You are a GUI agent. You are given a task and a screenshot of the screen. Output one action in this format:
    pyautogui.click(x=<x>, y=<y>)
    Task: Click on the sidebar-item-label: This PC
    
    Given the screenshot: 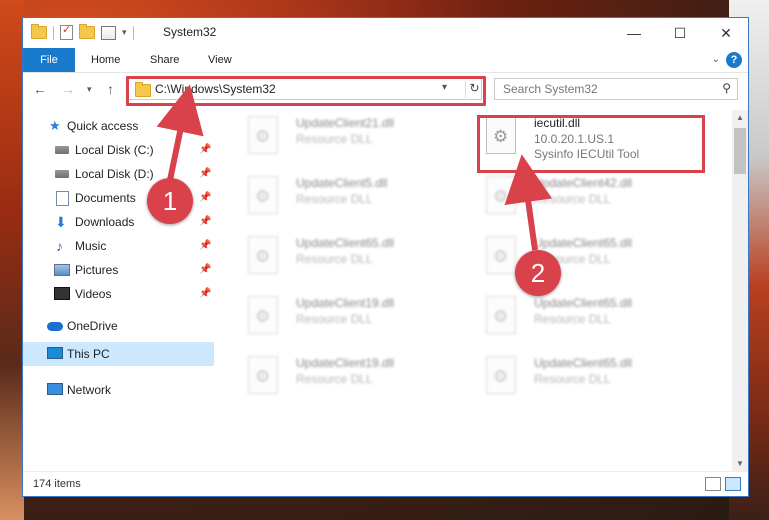 What is the action you would take?
    pyautogui.click(x=88, y=354)
    